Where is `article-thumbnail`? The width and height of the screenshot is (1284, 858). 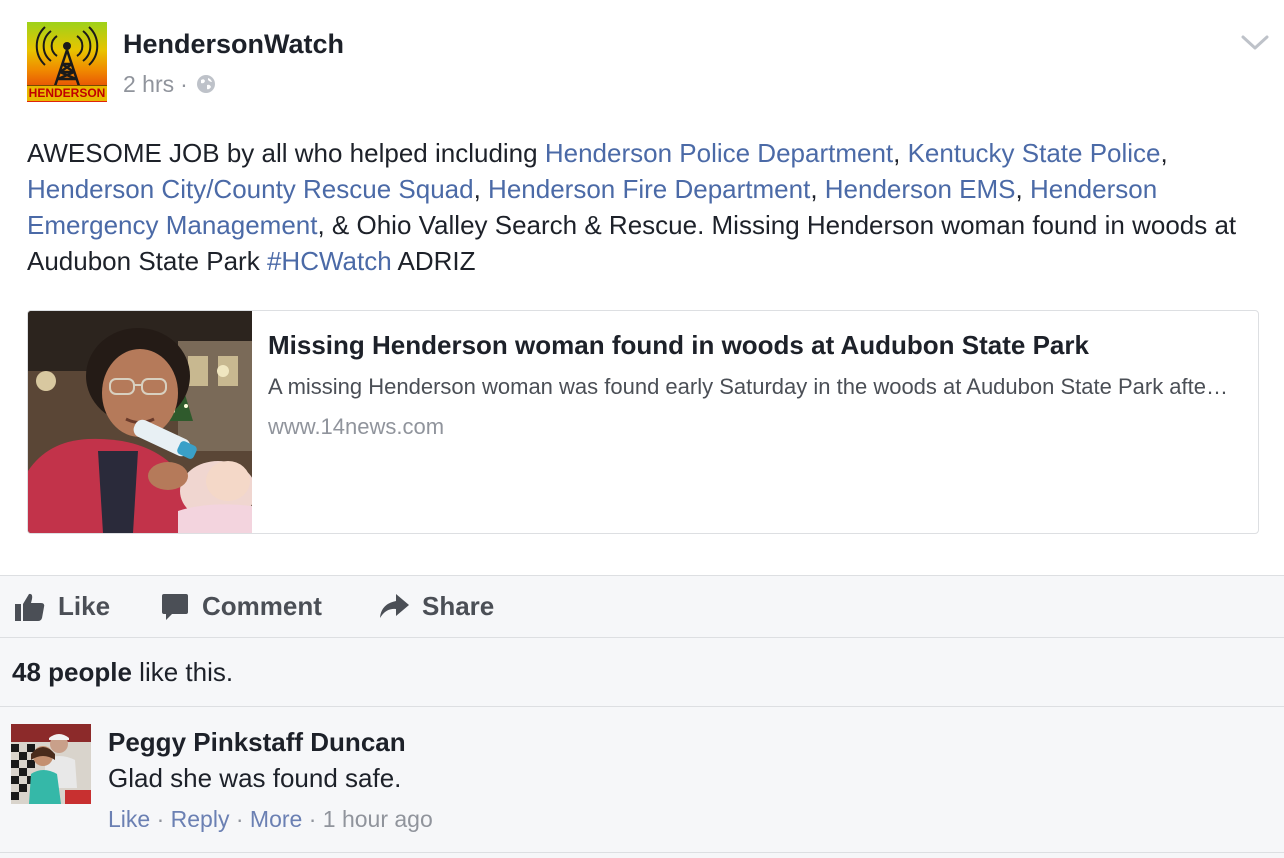 article-thumbnail is located at coordinates (140, 422).